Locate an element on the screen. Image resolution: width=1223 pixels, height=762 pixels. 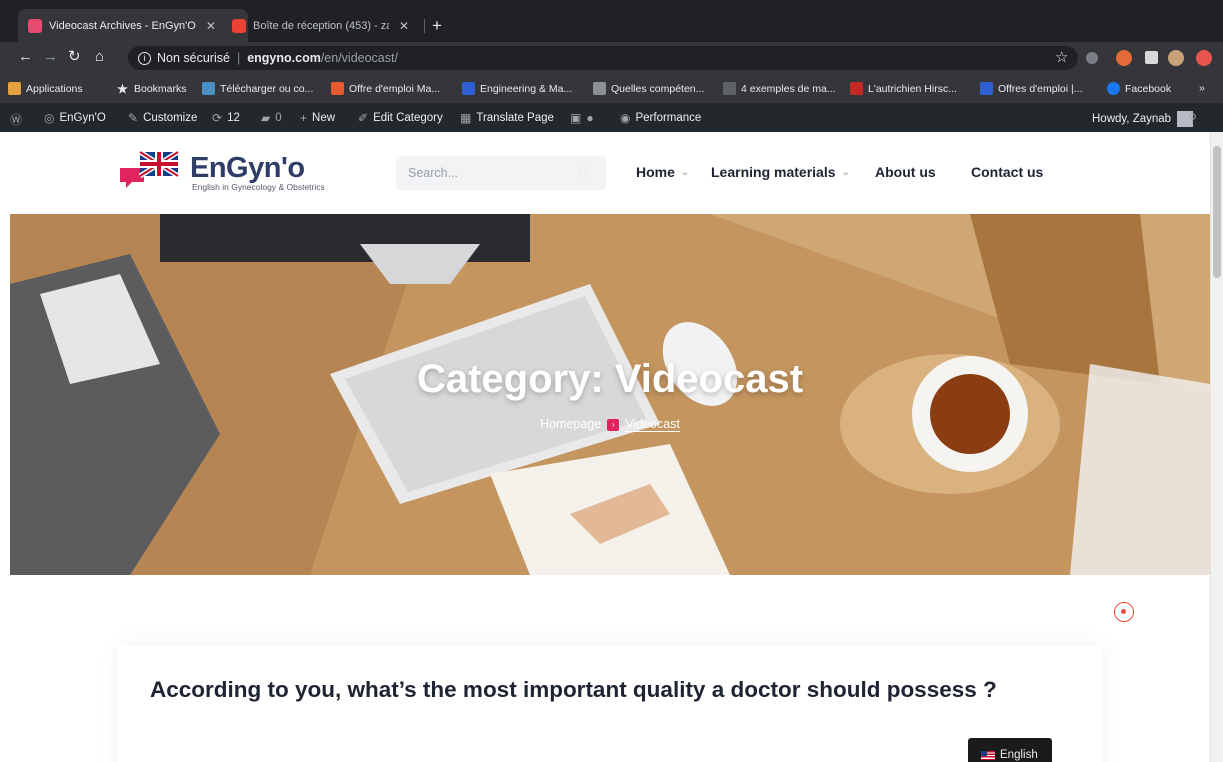
tab-divider is located at coordinates (424, 26).